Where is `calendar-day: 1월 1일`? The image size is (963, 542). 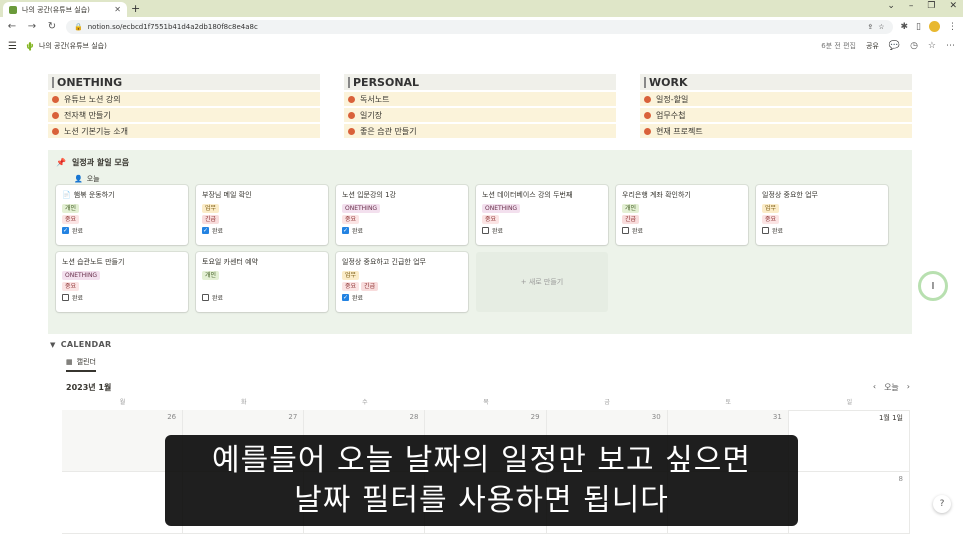
calendar-day: 1월 1일 is located at coordinates (849, 440).